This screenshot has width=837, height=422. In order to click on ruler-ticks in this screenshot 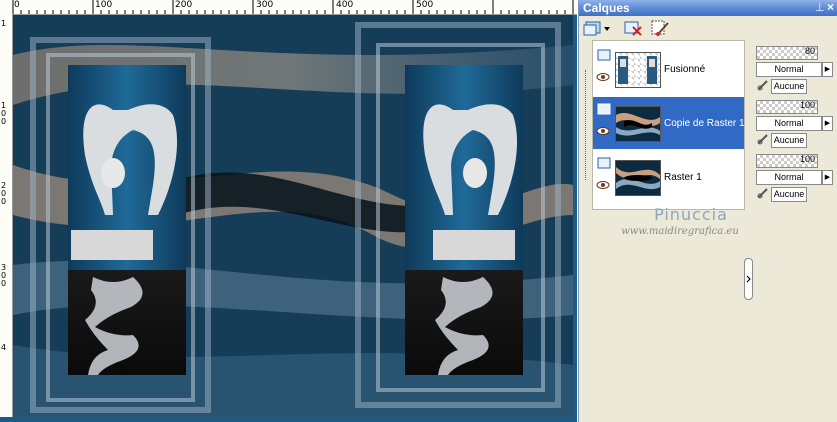, I will do `click(293, 7)`.